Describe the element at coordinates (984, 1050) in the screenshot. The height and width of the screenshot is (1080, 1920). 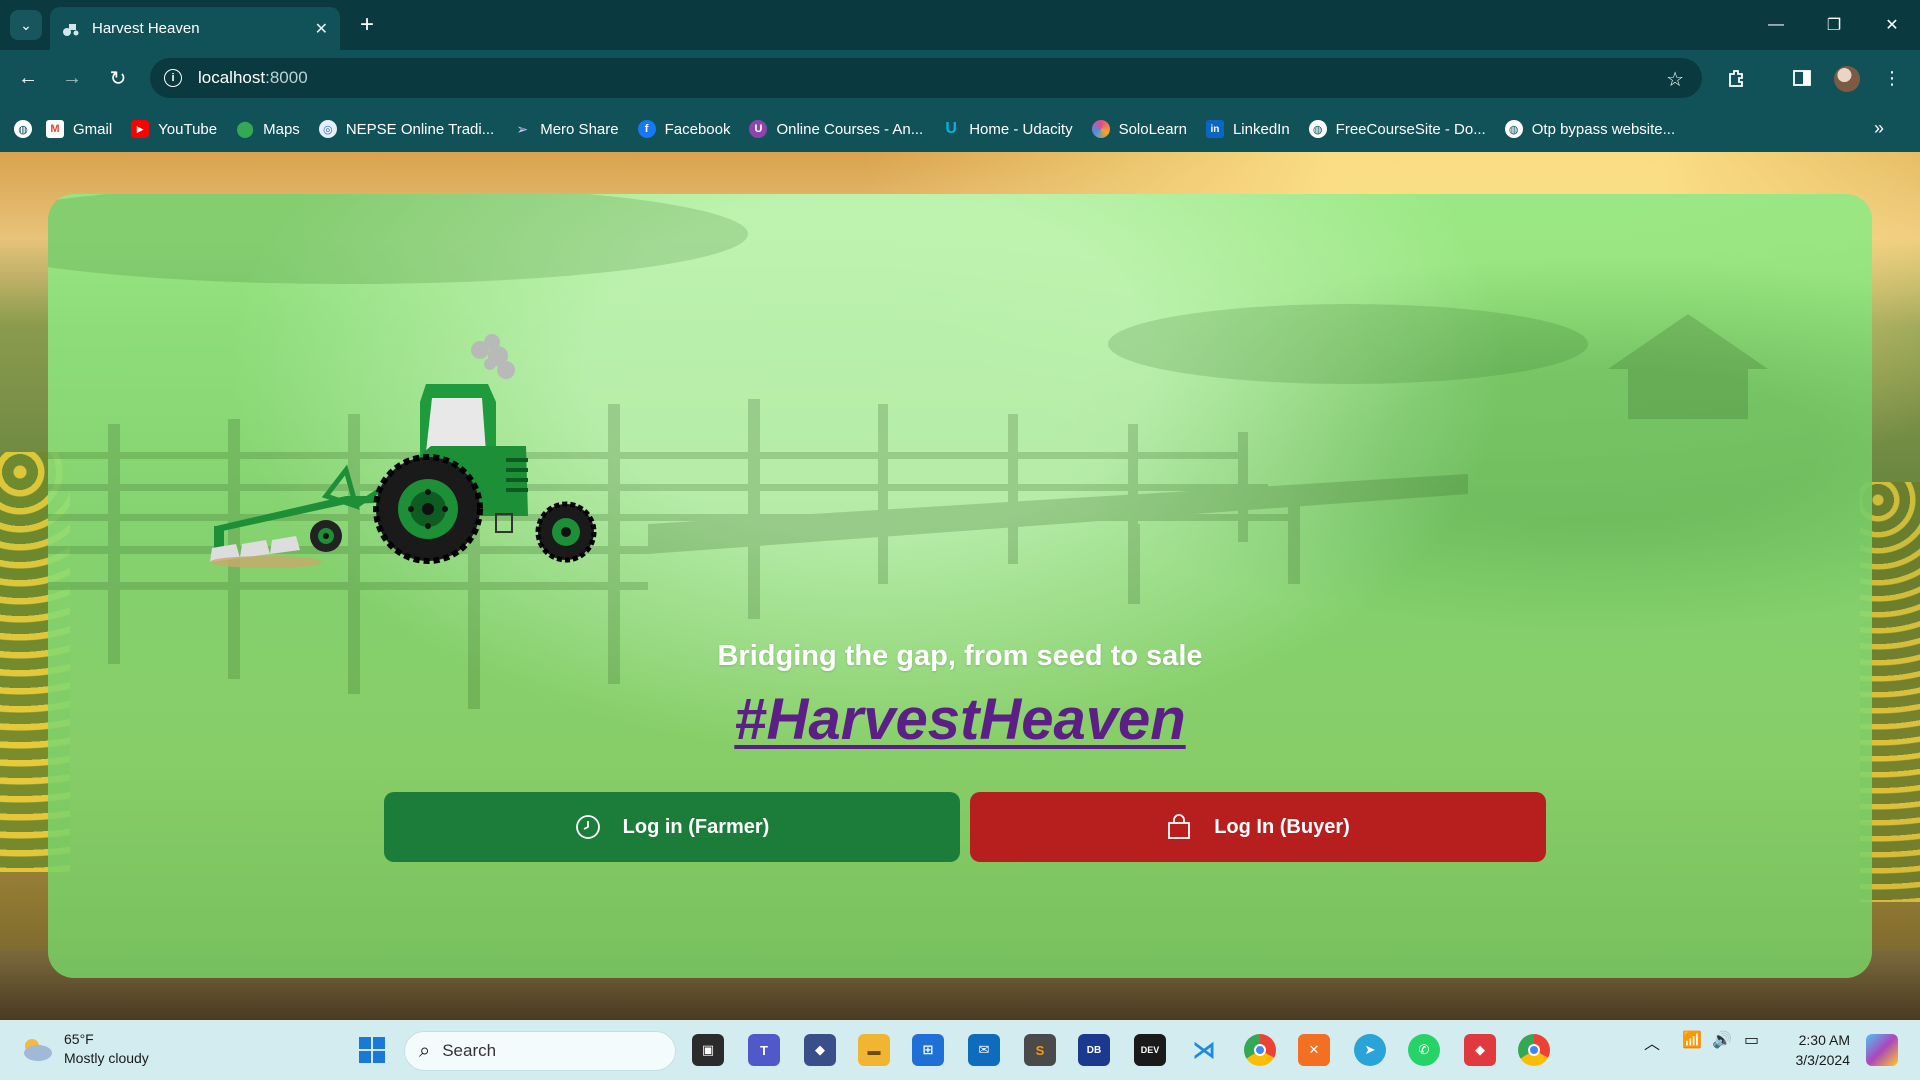
I see `mail-icon: ✉` at that location.